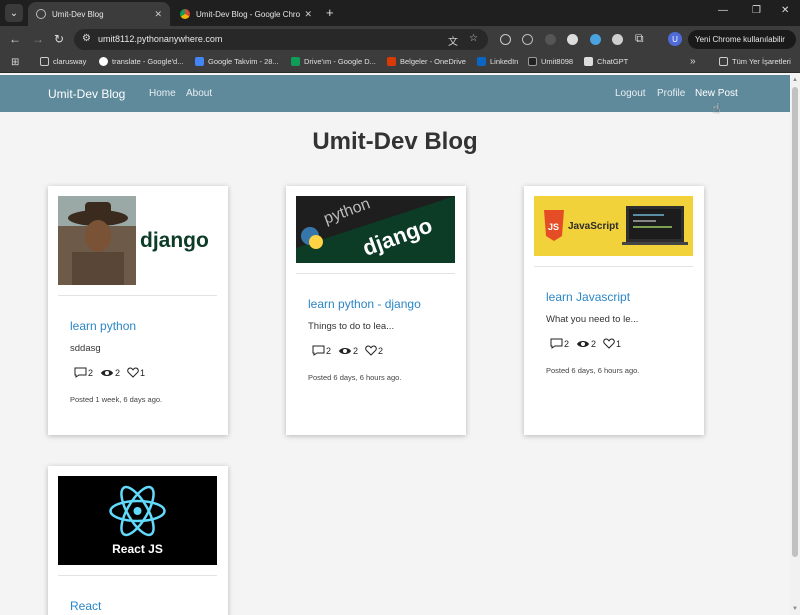  I want to click on like-stat: 2, so click(374, 350).